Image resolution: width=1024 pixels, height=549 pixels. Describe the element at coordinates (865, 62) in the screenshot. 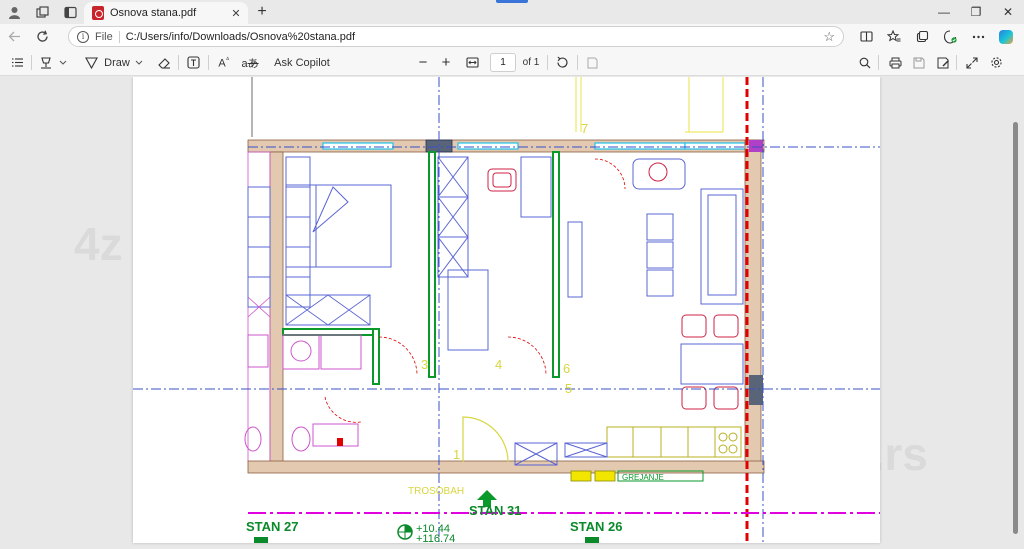

I see `search-icon` at that location.